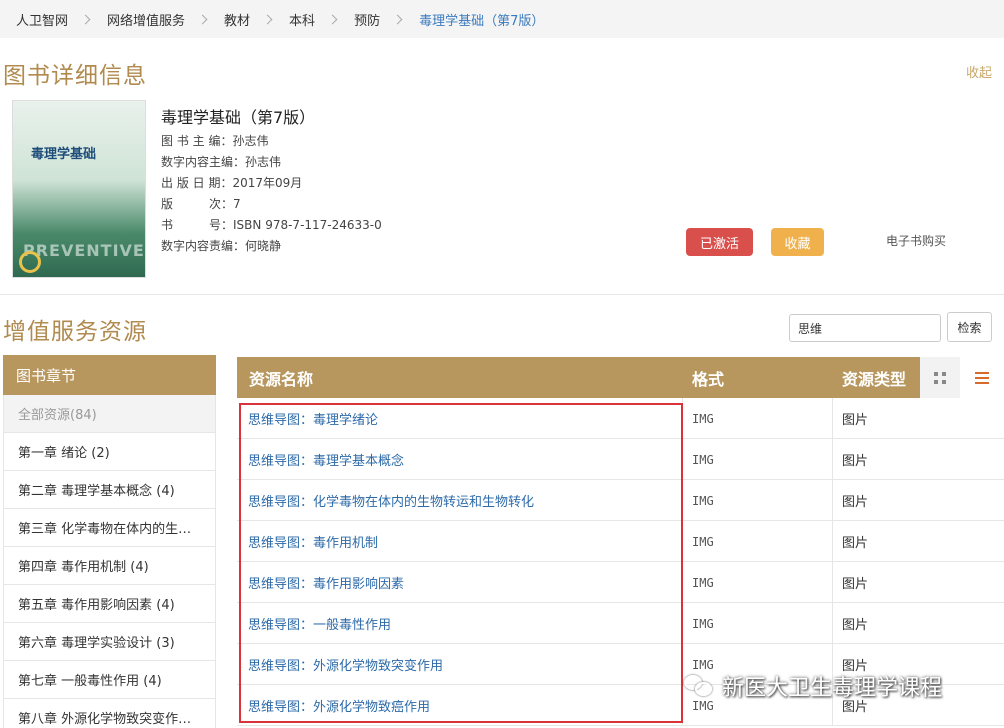 This screenshot has height=728, width=1004. I want to click on search-input, so click(865, 328).